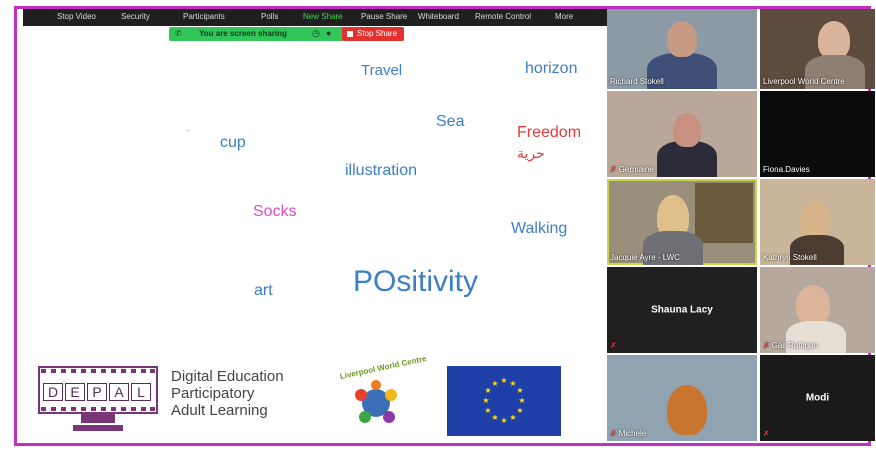 The image size is (876, 450). What do you see at coordinates (645, 257) in the screenshot?
I see `participant-name: Jacquie Ayre - LWC` at bounding box center [645, 257].